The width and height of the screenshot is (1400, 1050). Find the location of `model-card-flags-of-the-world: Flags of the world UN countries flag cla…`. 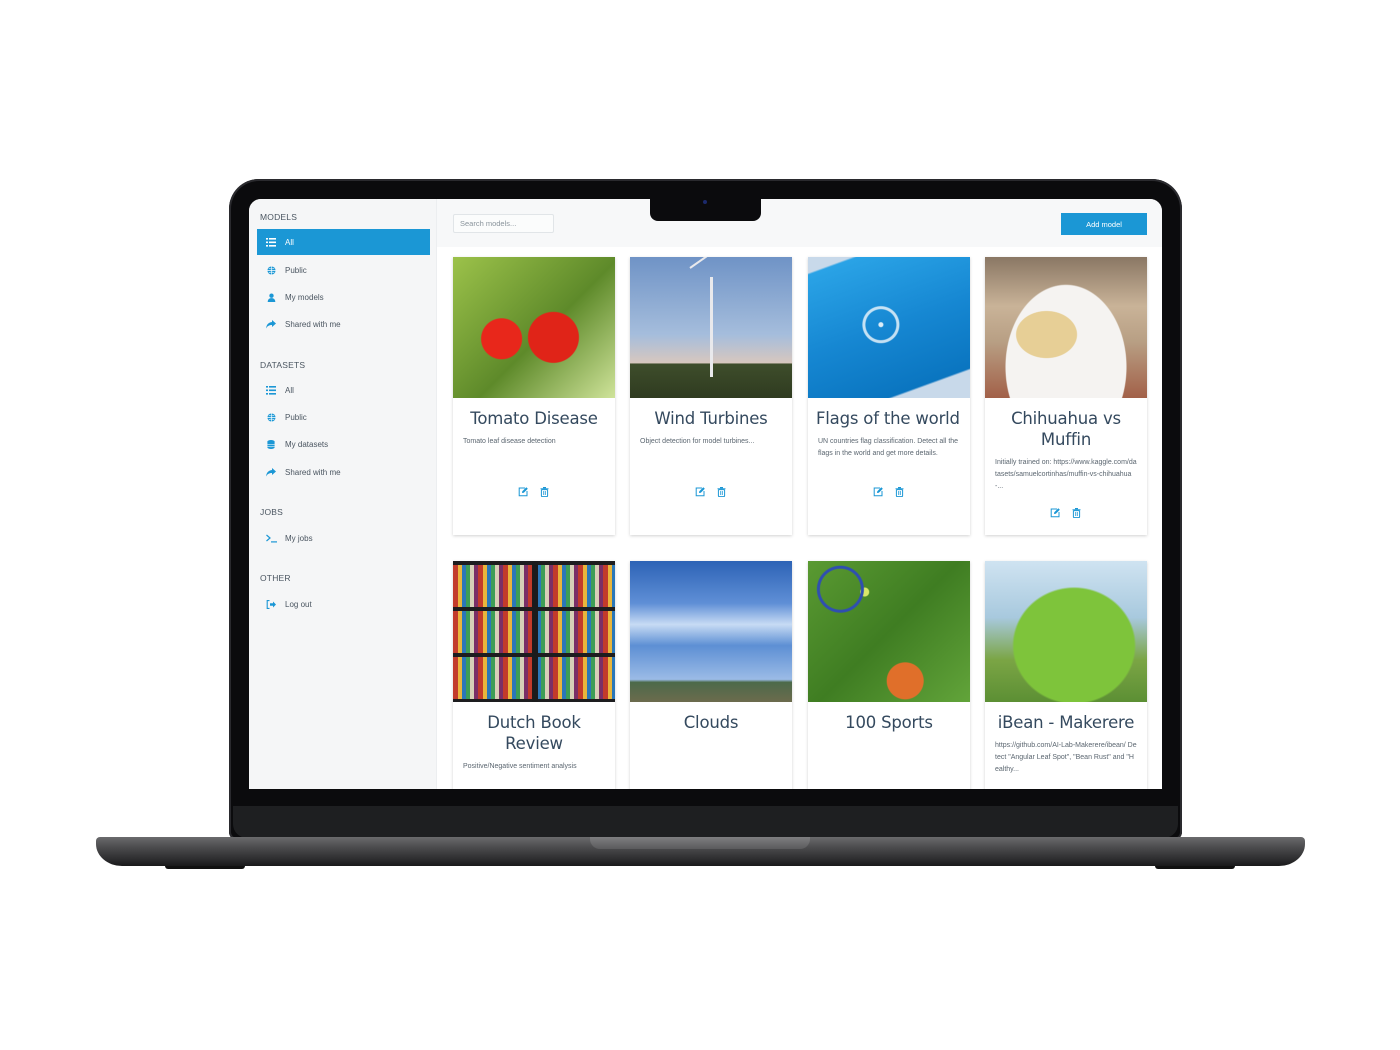

model-card-flags-of-the-world: Flags of the world UN countries flag cla… is located at coordinates (889, 396).